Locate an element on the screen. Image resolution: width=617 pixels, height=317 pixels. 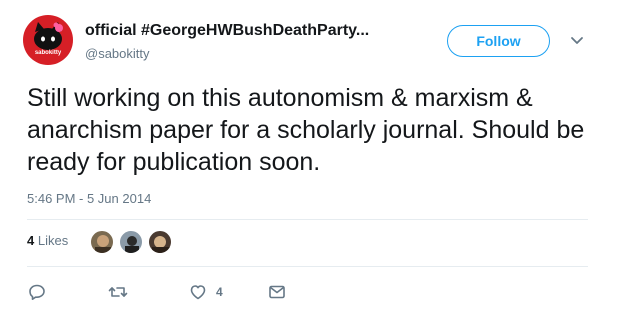
likes-stat: 4 Likes is located at coordinates (47, 240).